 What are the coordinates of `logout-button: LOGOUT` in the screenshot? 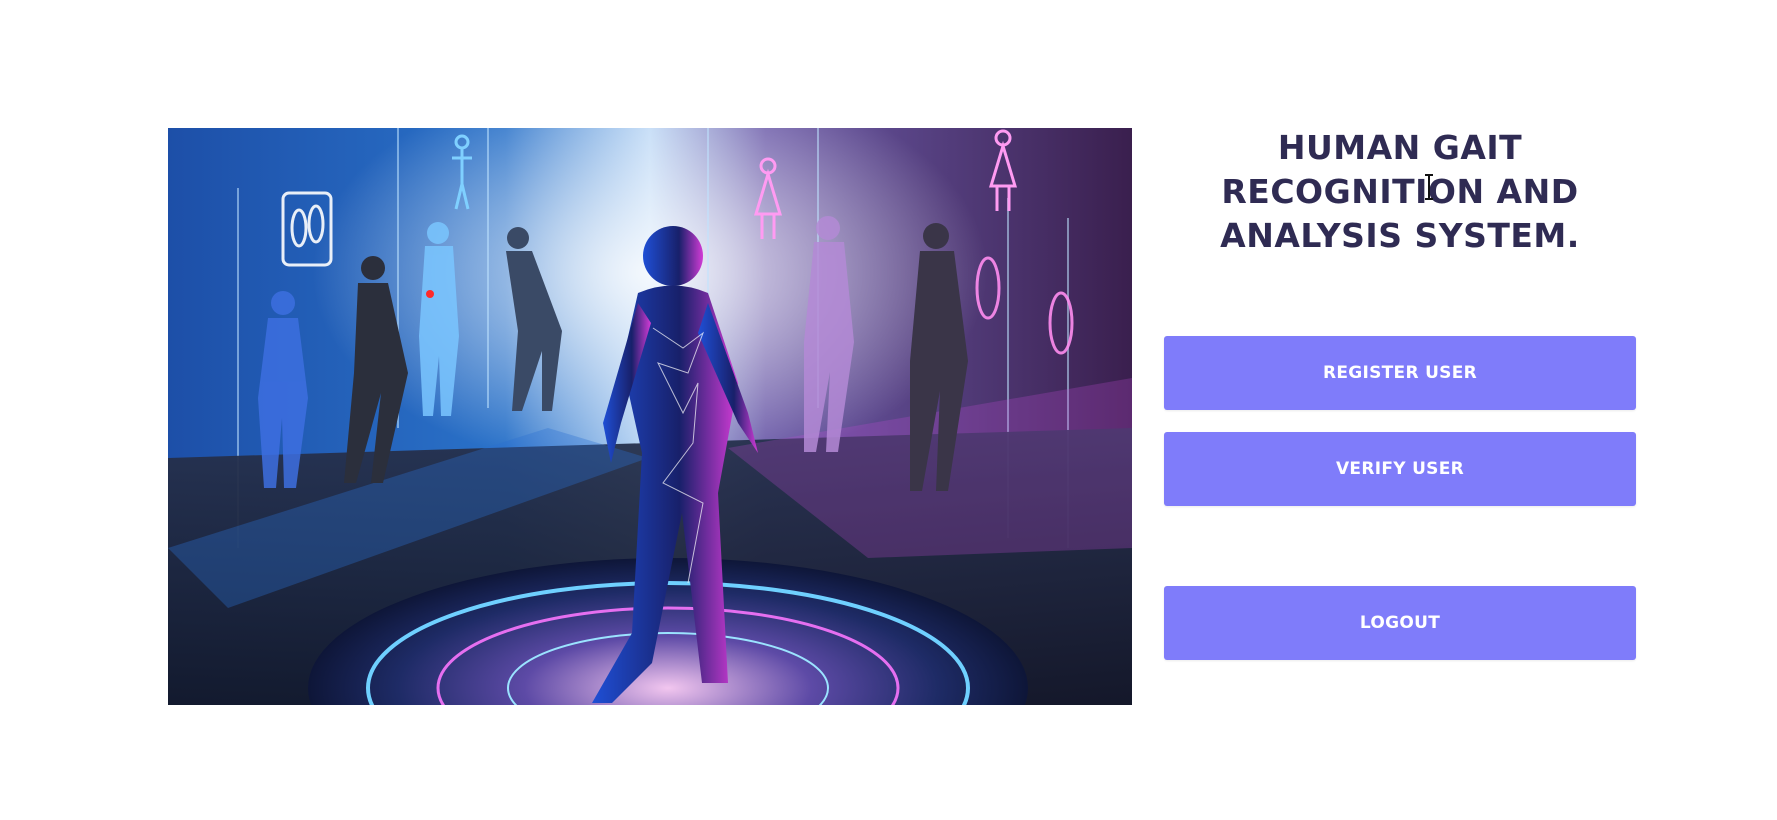 It's located at (1400, 623).